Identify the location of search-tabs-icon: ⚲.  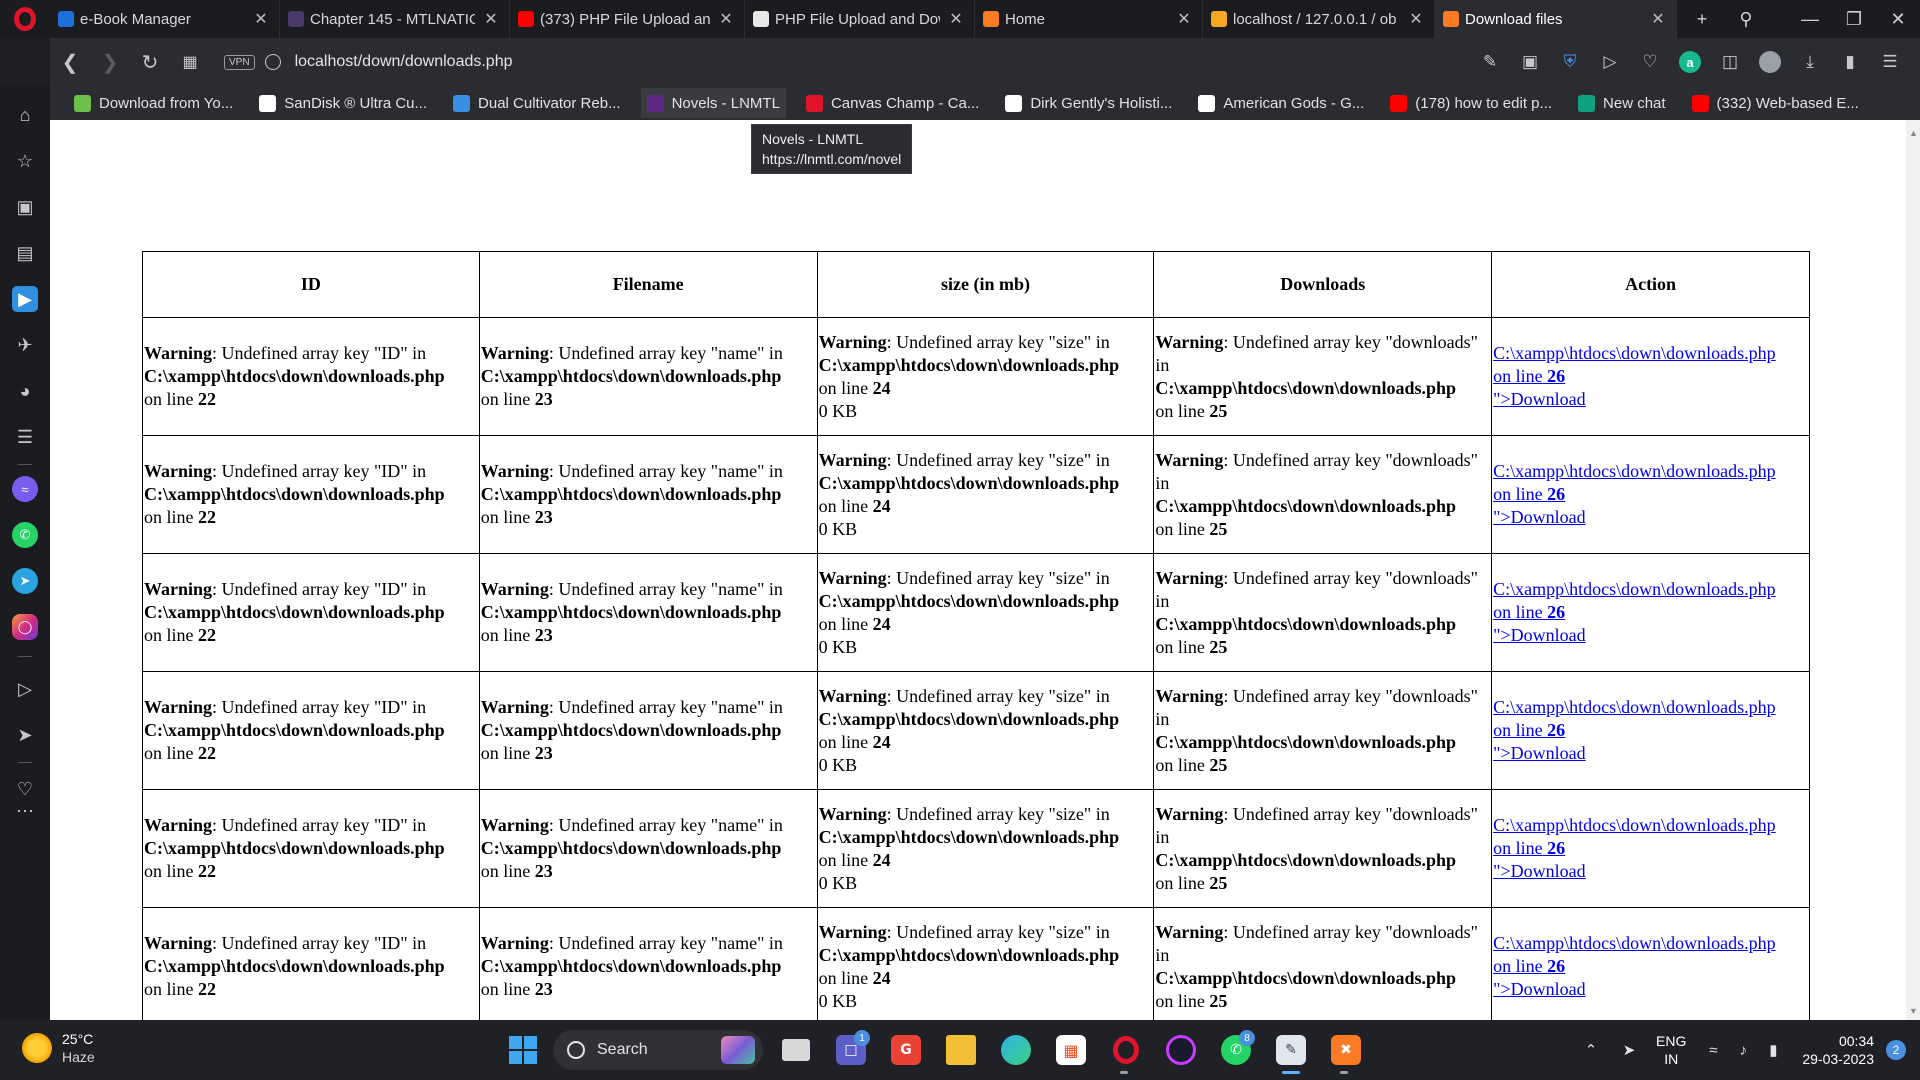
(1746, 19).